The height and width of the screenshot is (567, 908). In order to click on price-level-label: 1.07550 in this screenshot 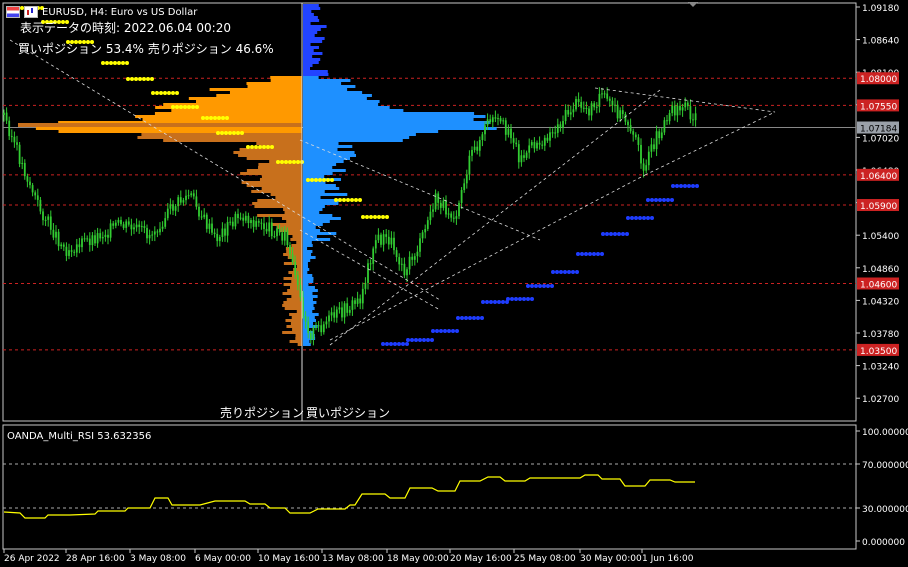, I will do `click(878, 107)`.